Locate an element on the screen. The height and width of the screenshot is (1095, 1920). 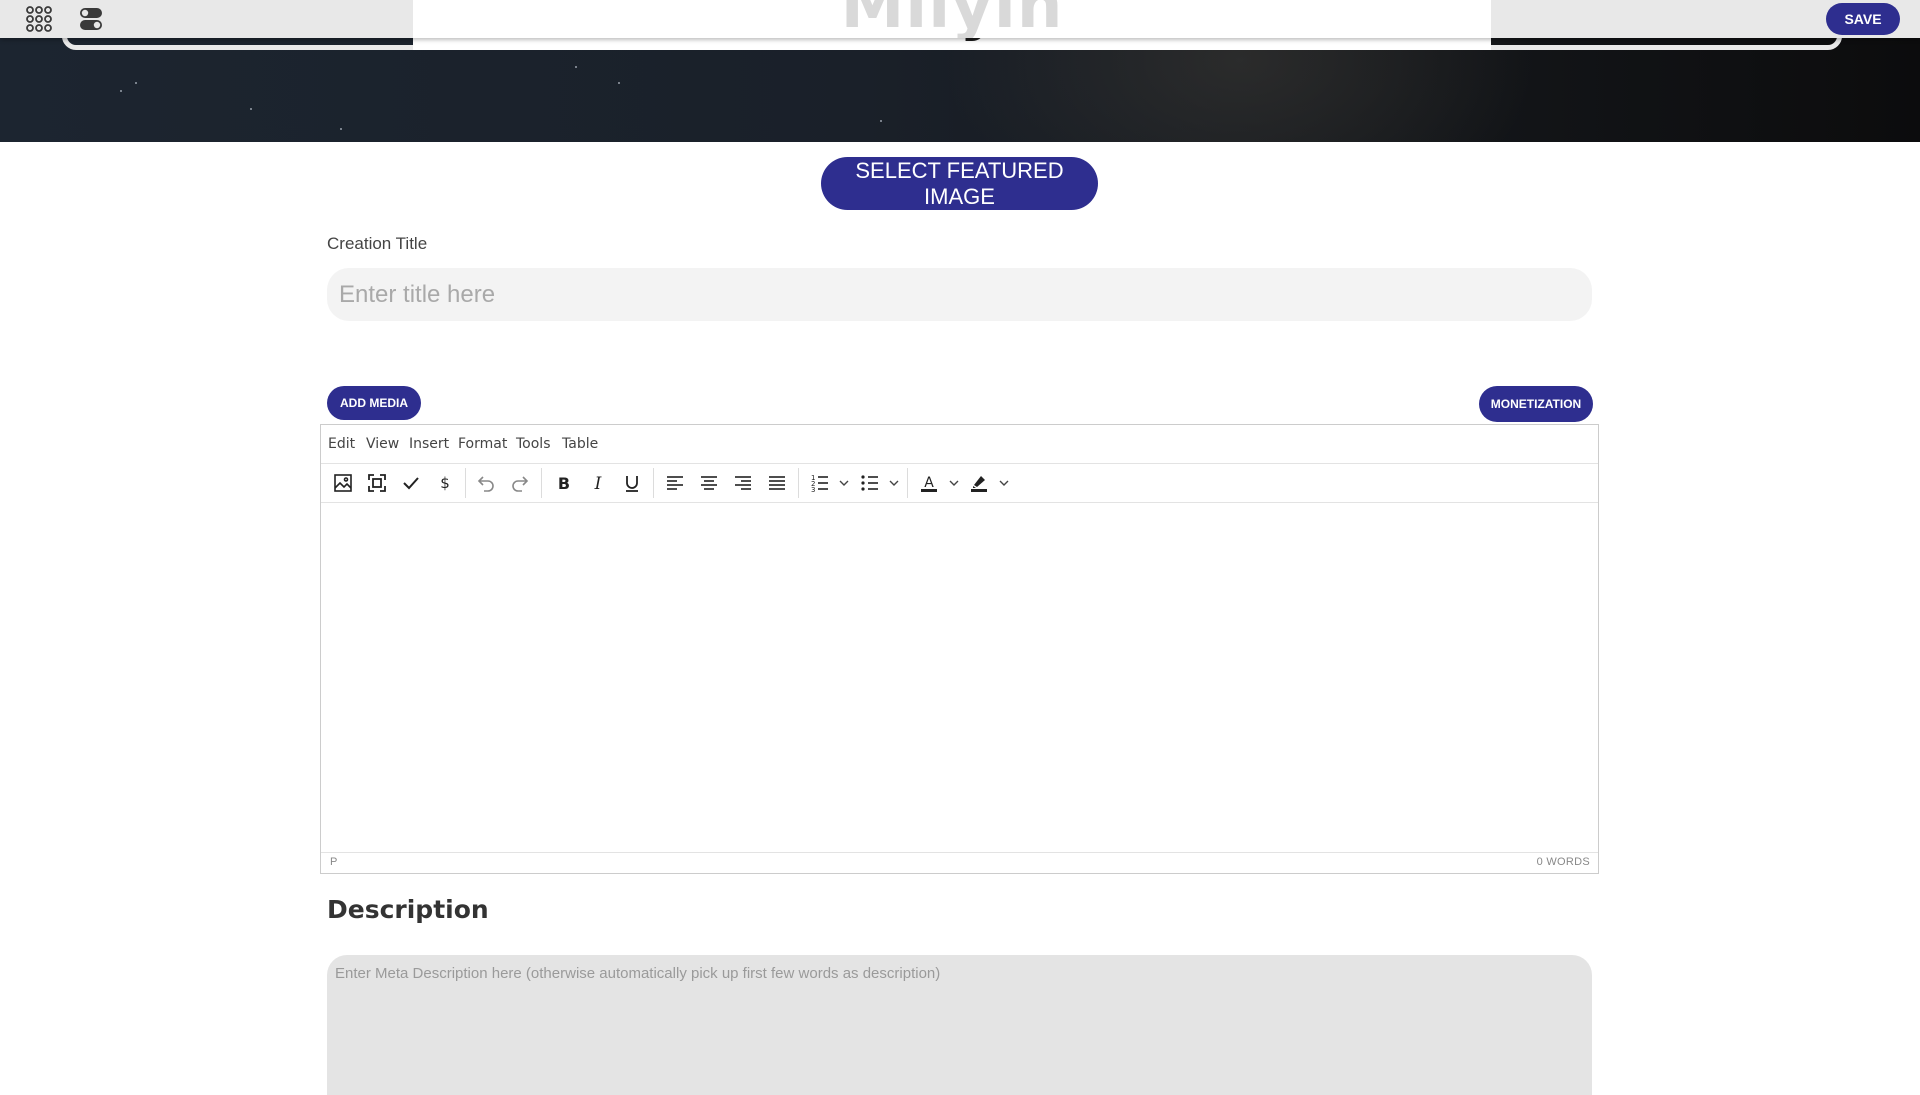
bold-icon: B is located at coordinates (564, 483).